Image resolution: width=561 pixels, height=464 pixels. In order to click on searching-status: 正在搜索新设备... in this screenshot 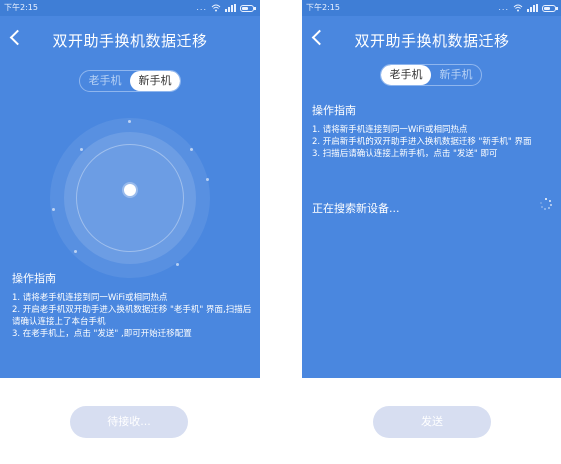, I will do `click(356, 208)`.